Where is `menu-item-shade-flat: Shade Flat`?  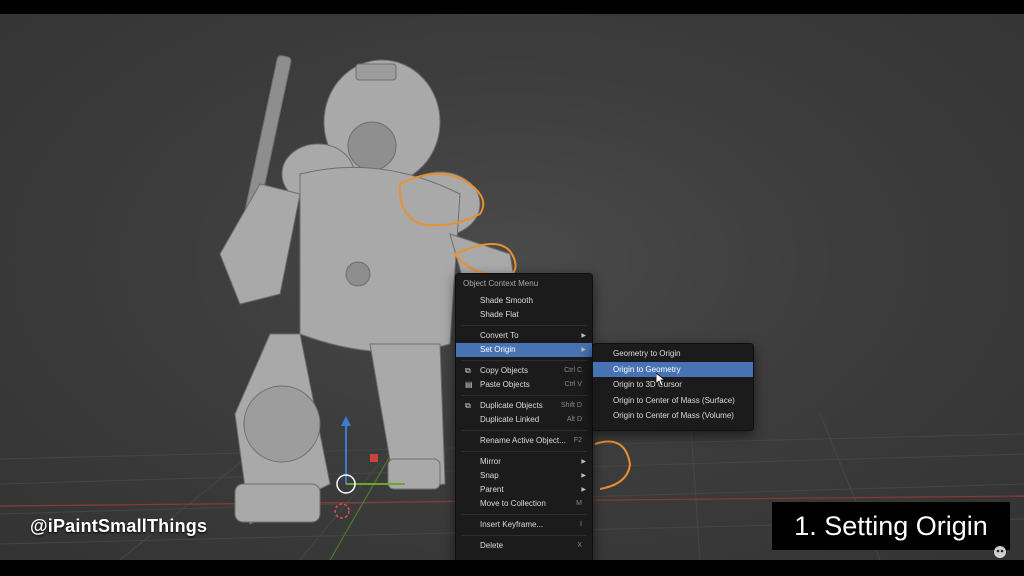 menu-item-shade-flat: Shade Flat is located at coordinates (524, 315).